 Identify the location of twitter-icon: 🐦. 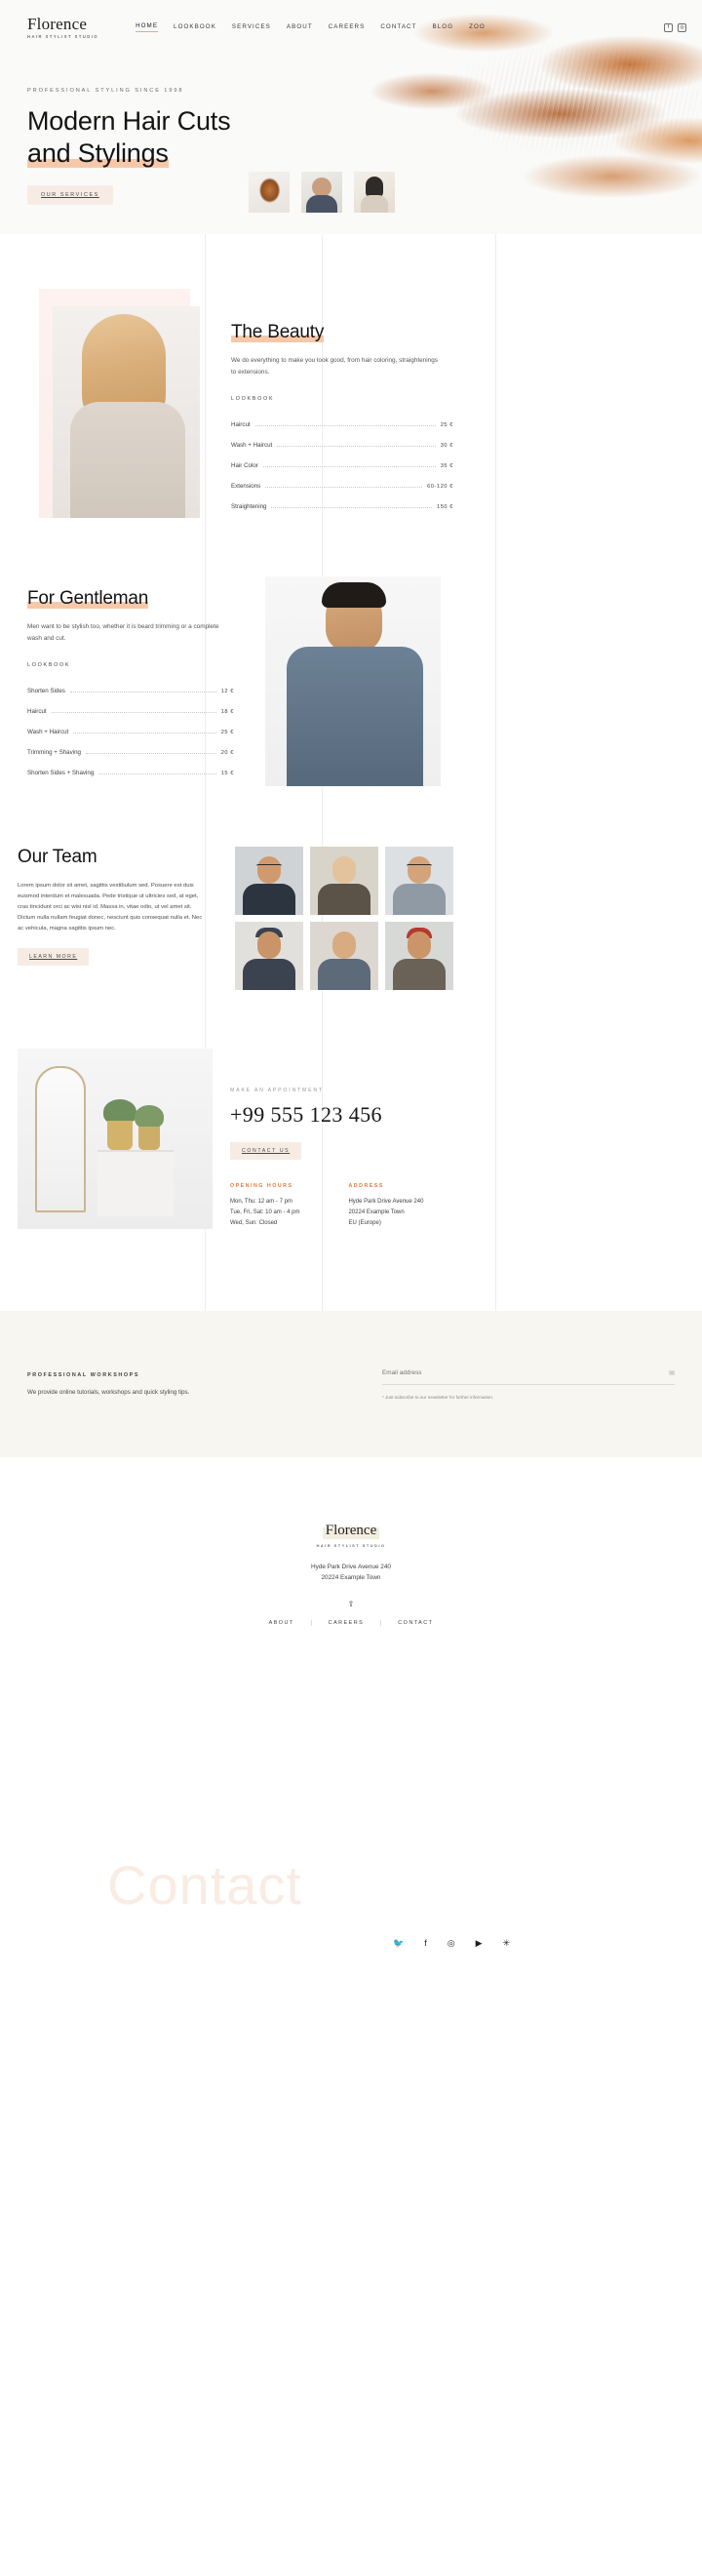
(398, 1943).